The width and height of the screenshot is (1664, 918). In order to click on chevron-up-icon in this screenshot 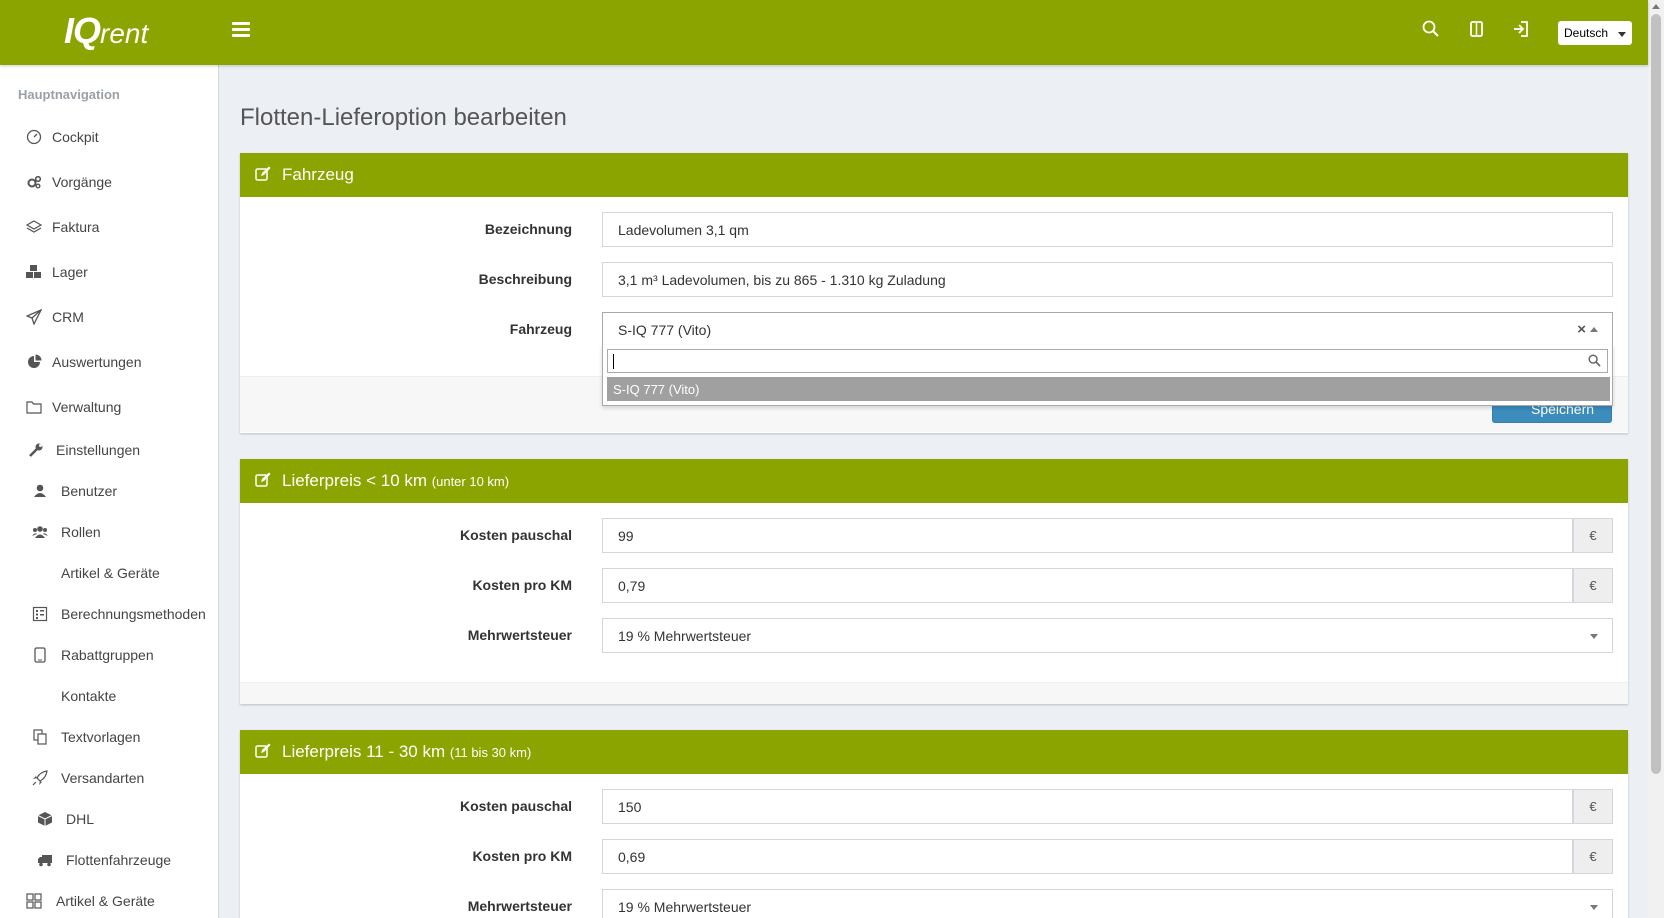, I will do `click(1594, 329)`.